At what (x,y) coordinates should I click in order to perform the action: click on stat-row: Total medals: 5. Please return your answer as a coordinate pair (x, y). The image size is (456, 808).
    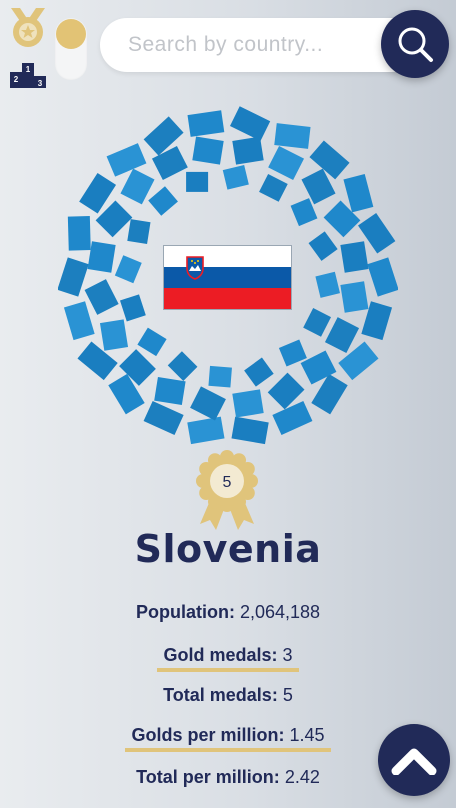
    Looking at the image, I should click on (228, 695).